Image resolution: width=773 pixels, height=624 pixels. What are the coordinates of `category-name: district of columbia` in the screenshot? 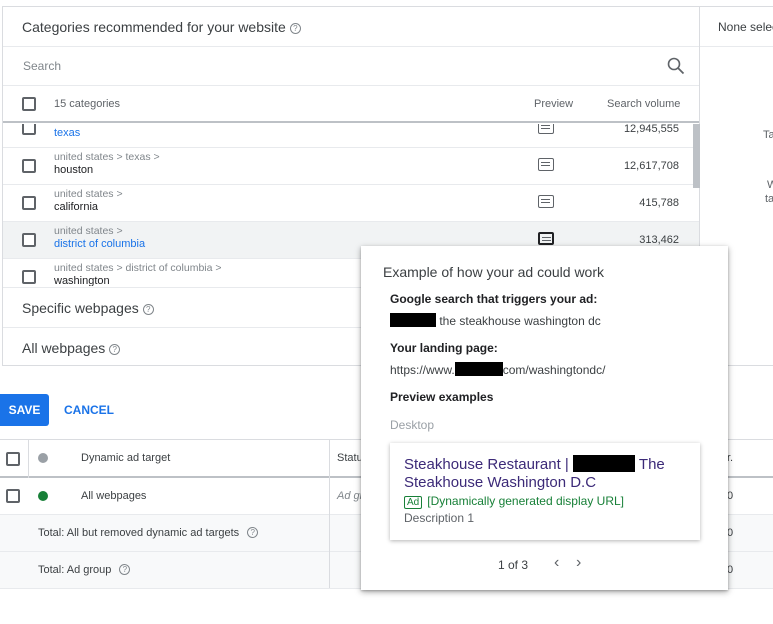 It's located at (99, 244).